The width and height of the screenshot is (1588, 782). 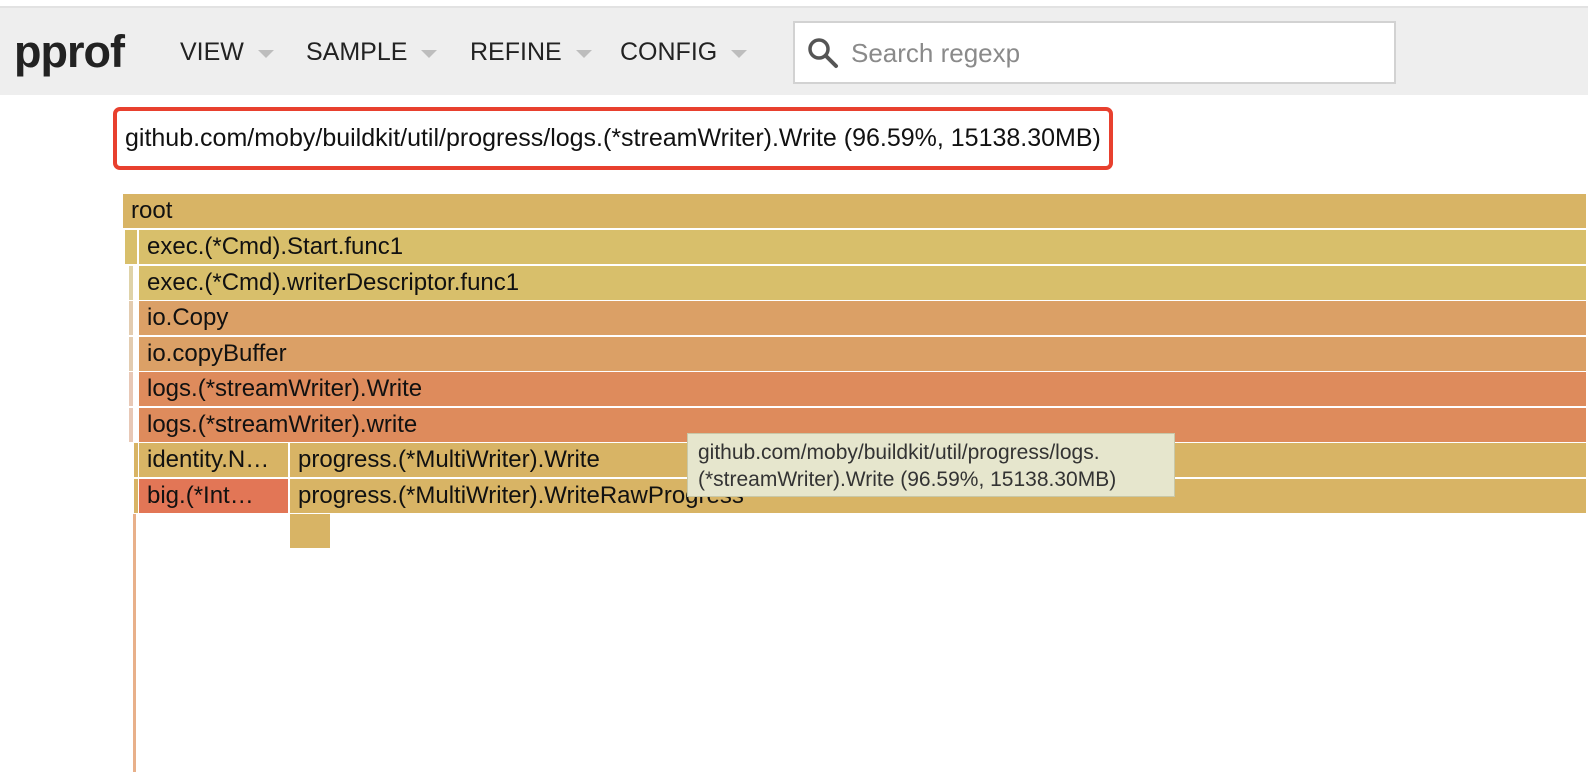 I want to click on frame-label: logs.(*streamWriter).write, so click(x=282, y=424).